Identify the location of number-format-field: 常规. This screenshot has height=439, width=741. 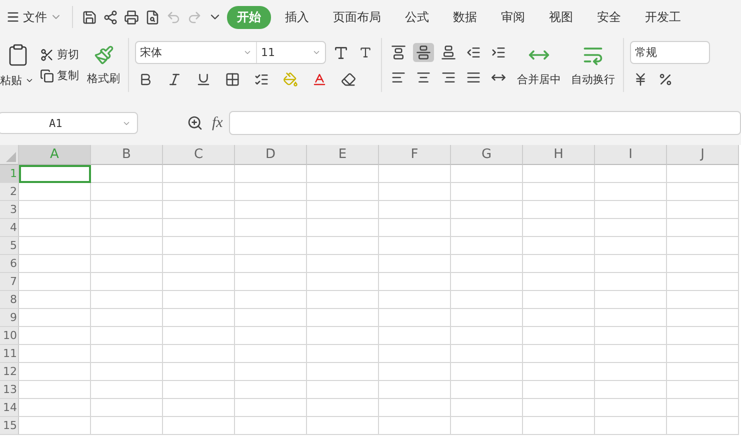
(670, 52).